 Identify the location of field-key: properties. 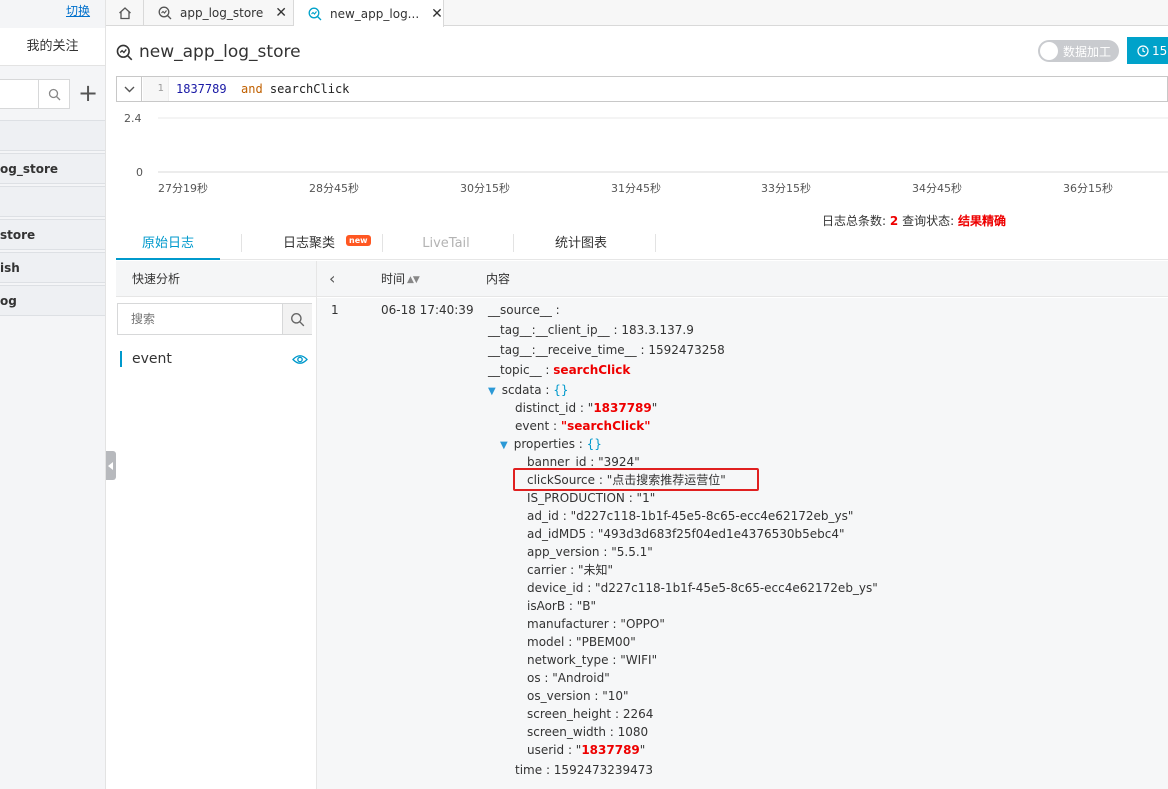
(544, 444).